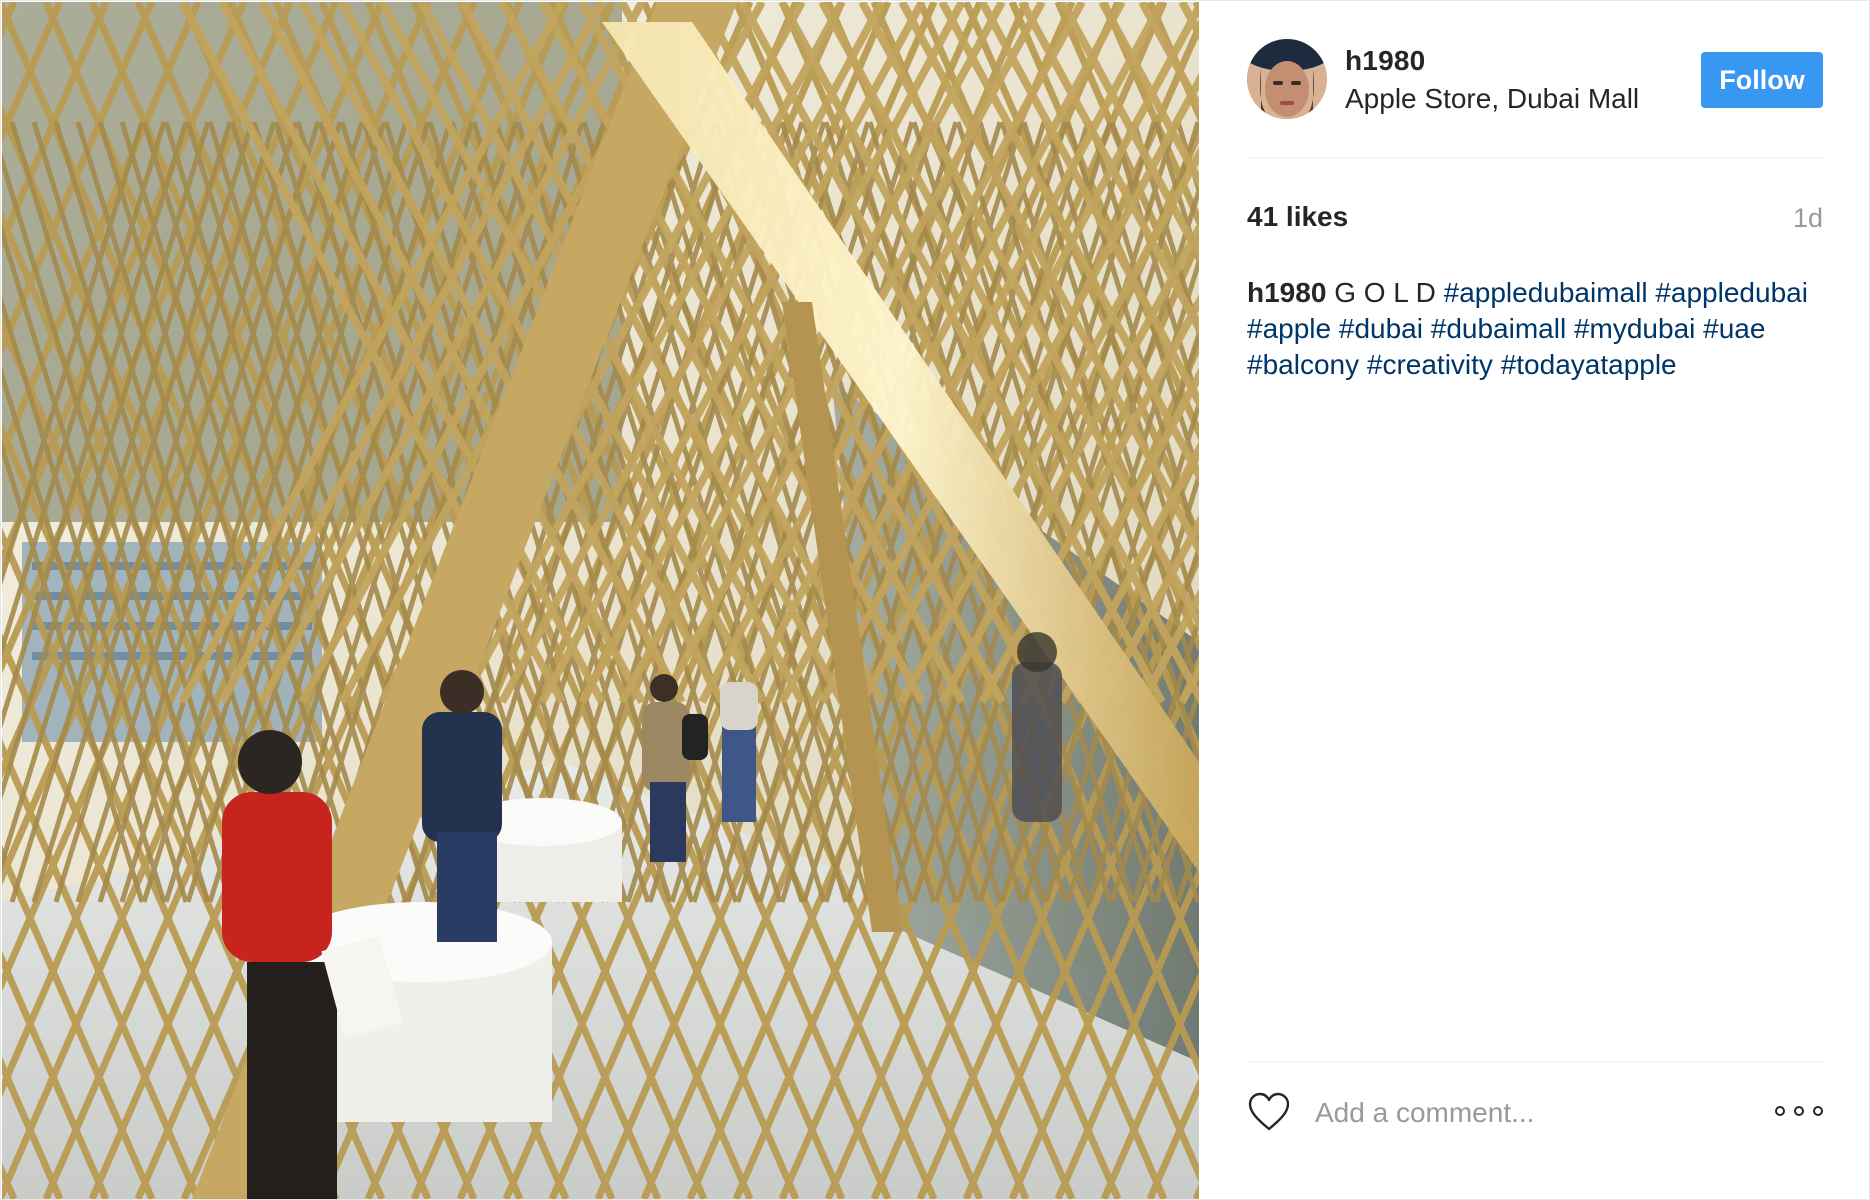 This screenshot has height=1200, width=1870. What do you see at coordinates (1535, 157) in the screenshot?
I see `header-divider` at bounding box center [1535, 157].